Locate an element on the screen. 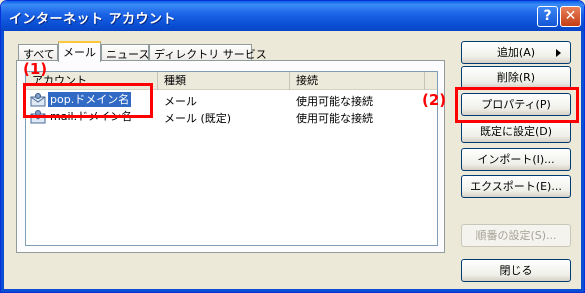 This screenshot has width=585, height=293. remove-button: 削除(R) is located at coordinates (516, 77).